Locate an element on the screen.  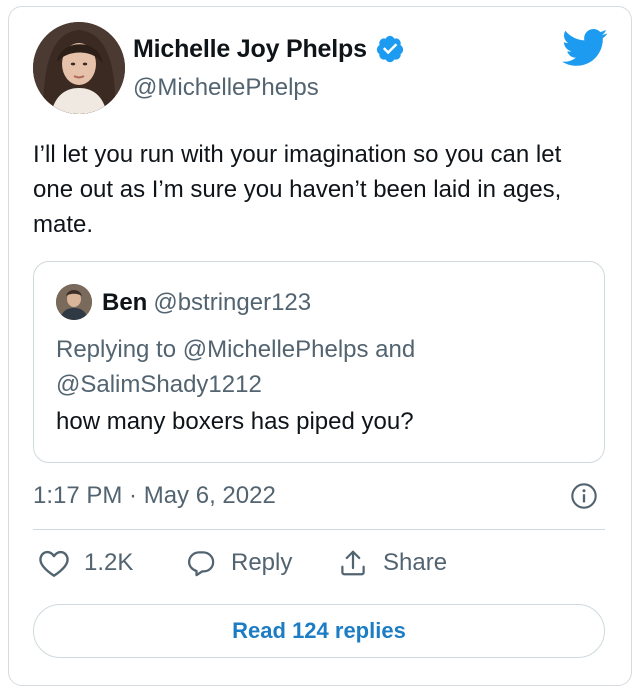
like-count: 1.2K is located at coordinates (109, 562).